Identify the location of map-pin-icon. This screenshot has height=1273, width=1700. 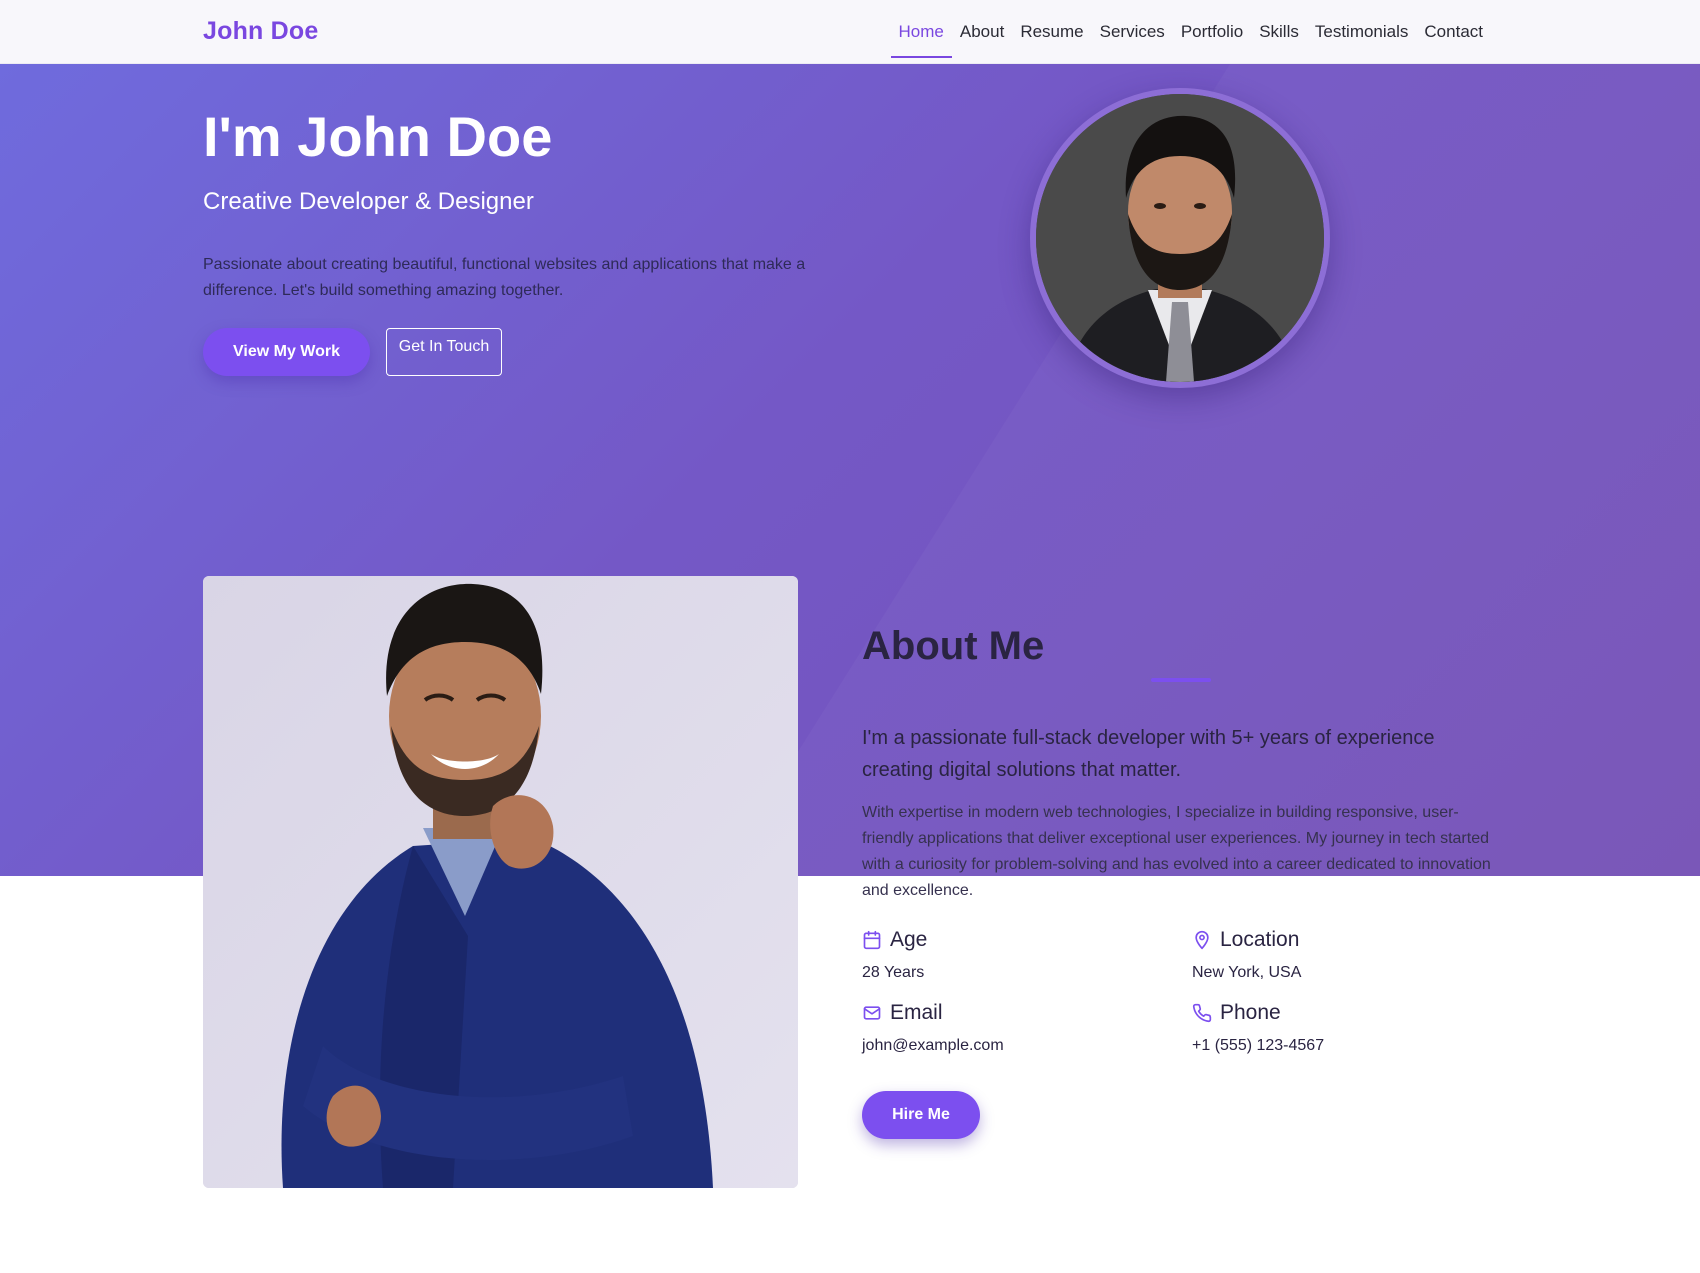
(1202, 940).